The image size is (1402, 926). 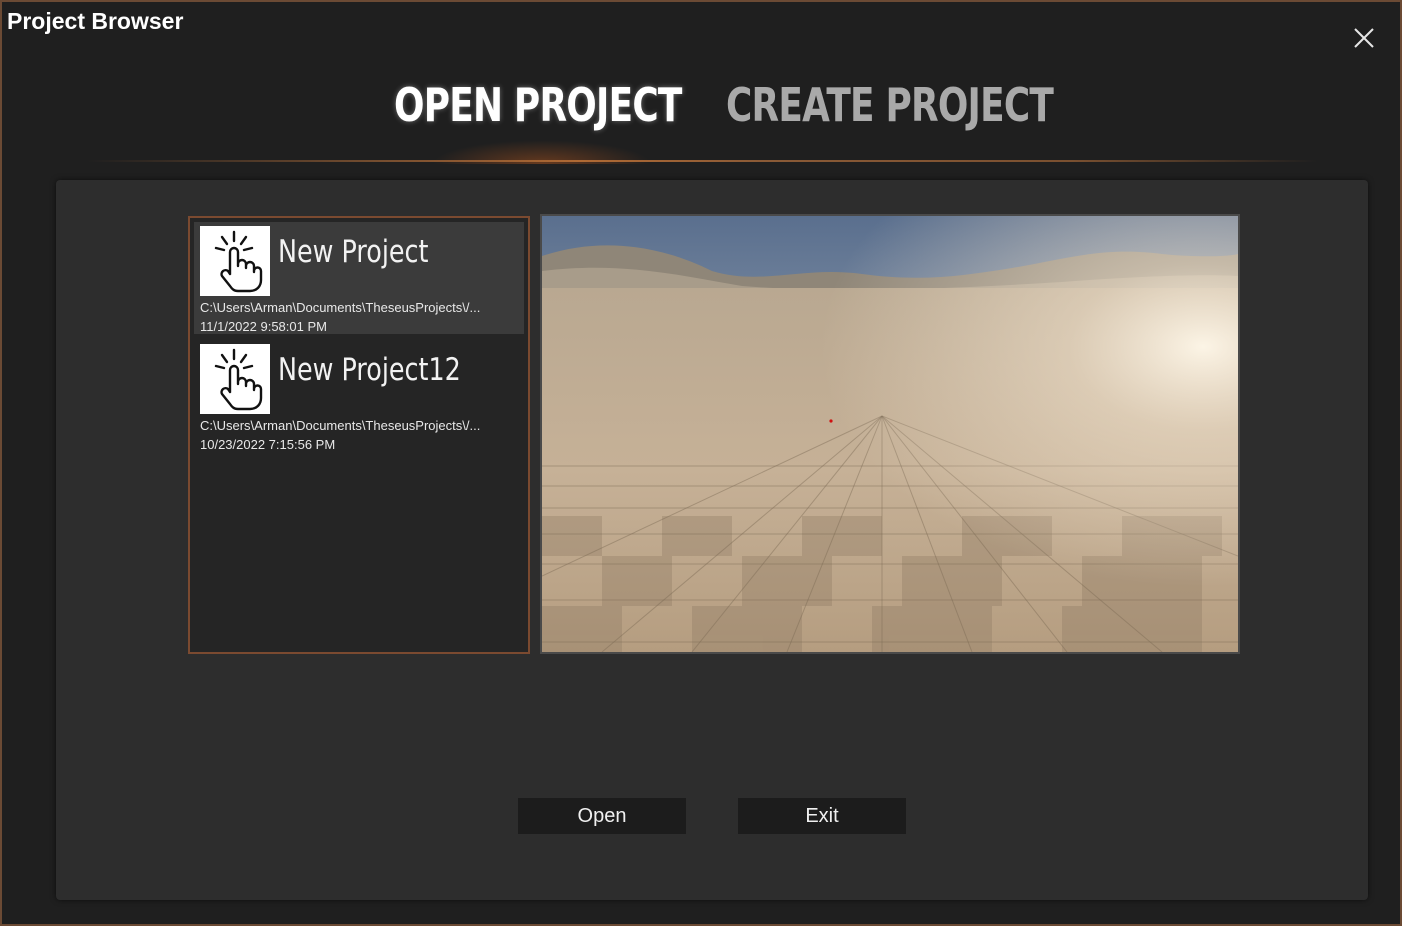 I want to click on close-icon, so click(x=1364, y=38).